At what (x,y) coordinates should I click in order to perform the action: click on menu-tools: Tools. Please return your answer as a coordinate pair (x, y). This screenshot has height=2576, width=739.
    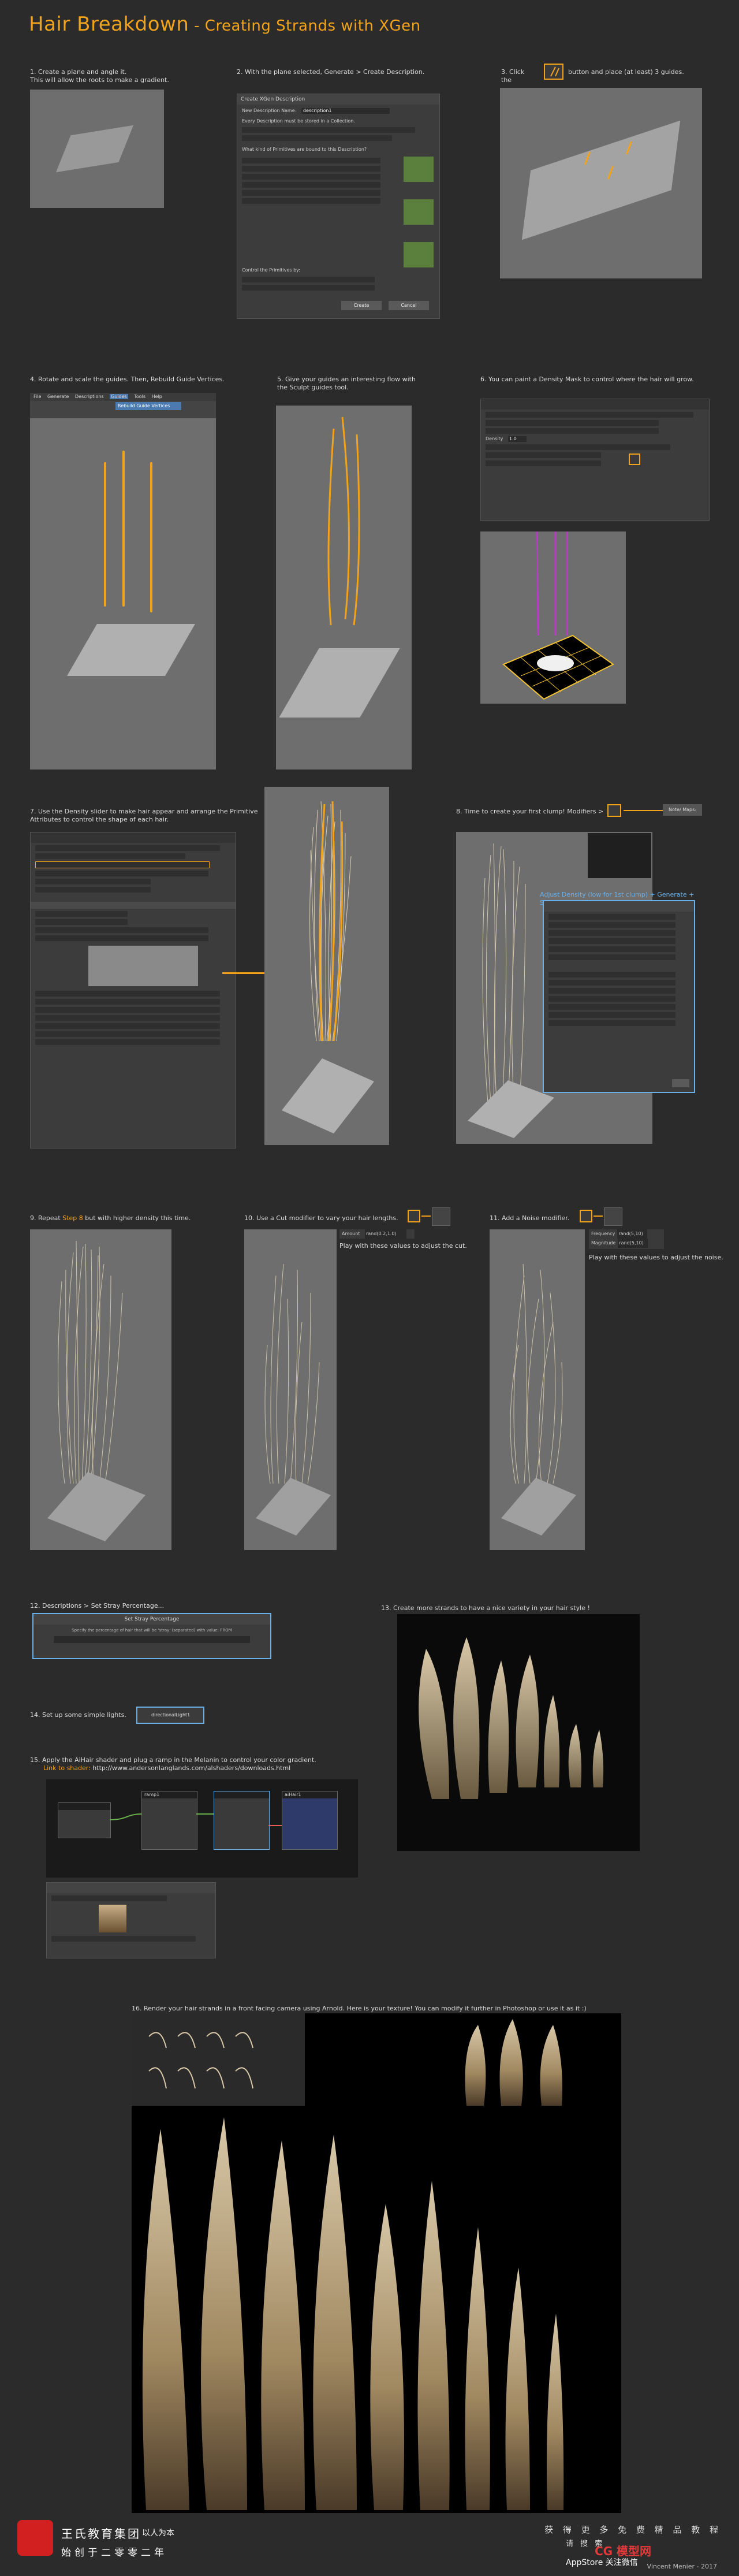
    Looking at the image, I should click on (139, 396).